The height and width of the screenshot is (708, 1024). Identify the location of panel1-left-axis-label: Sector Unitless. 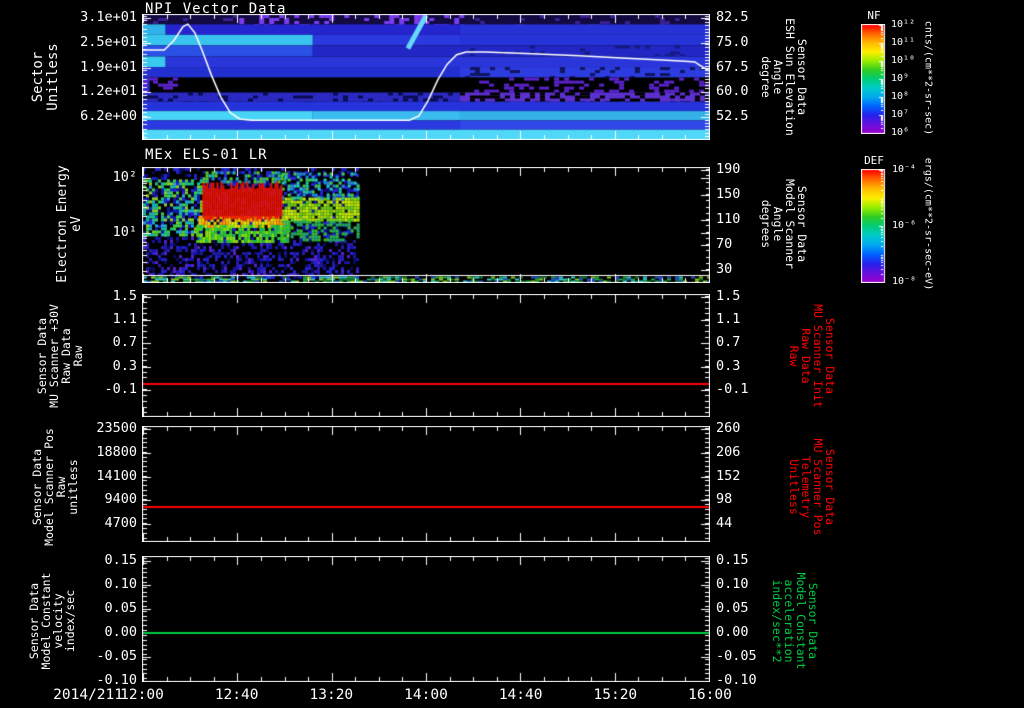
(45, 77).